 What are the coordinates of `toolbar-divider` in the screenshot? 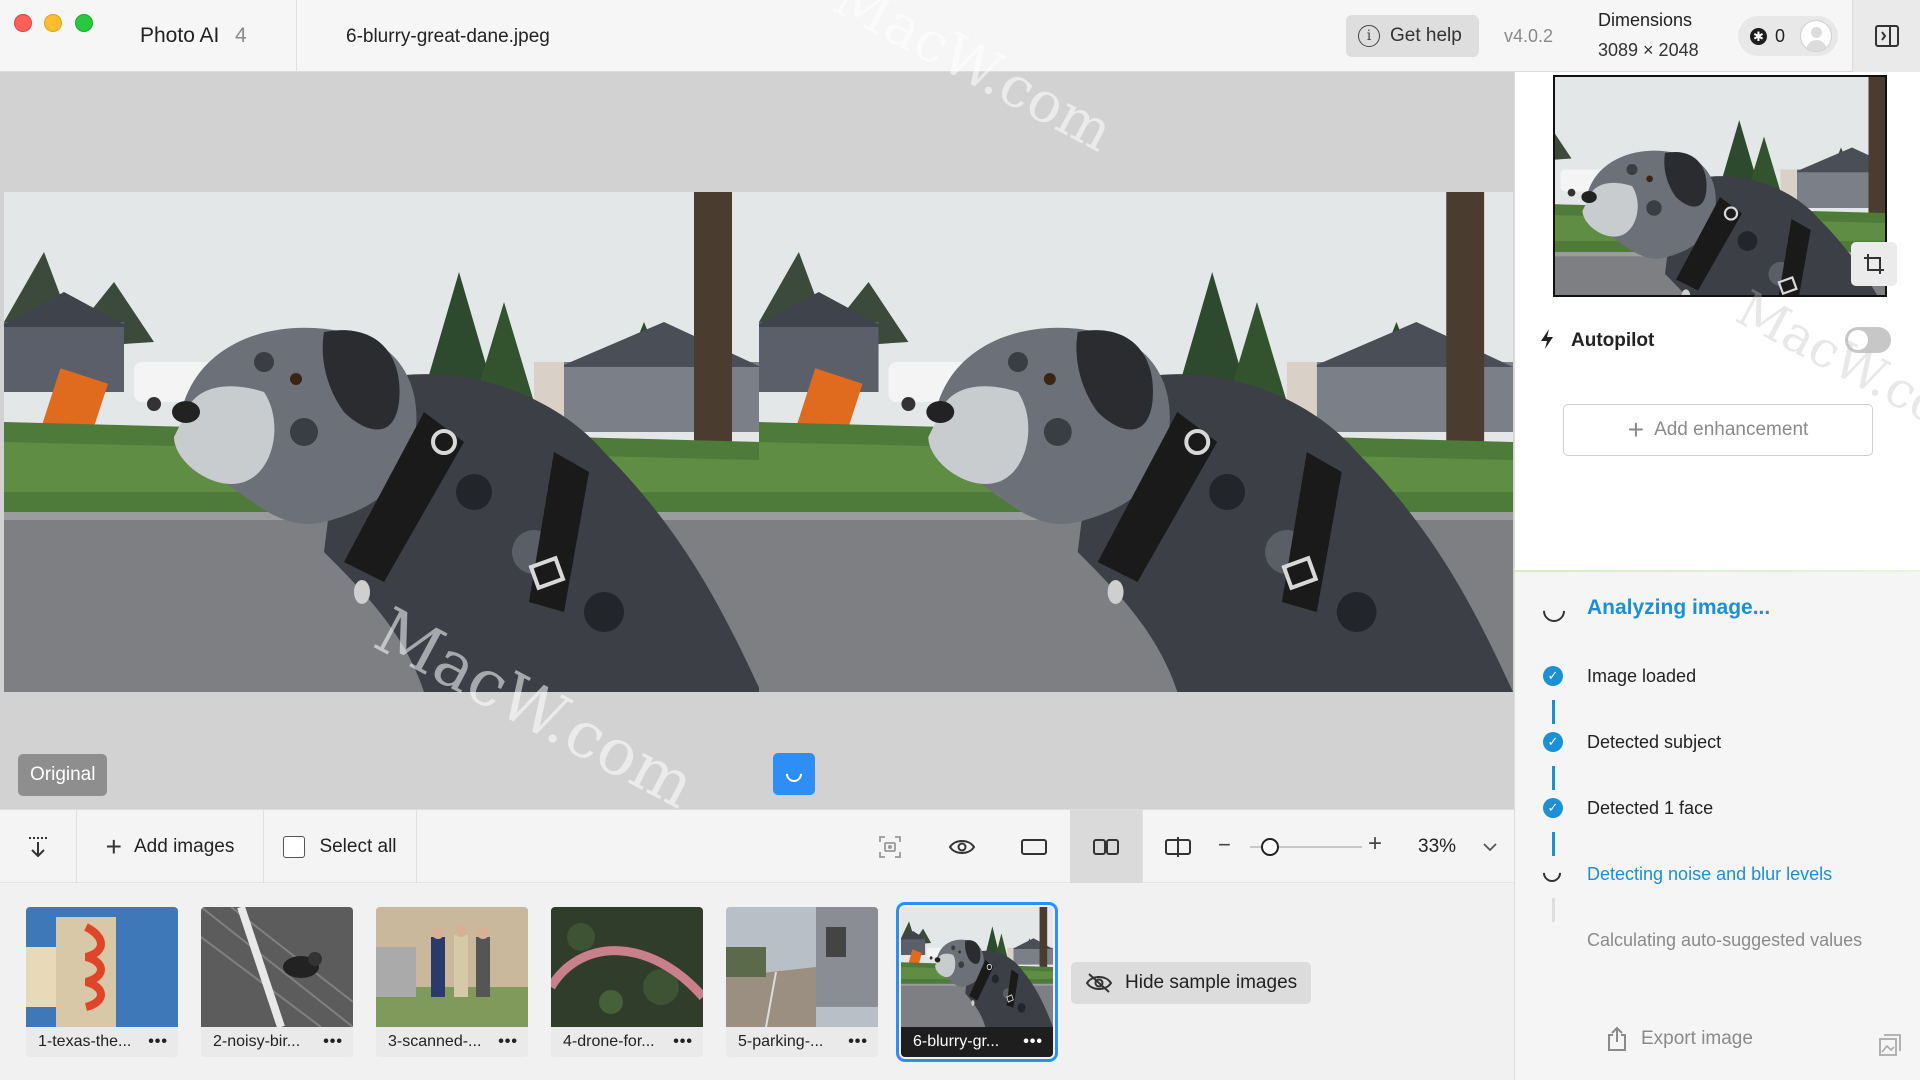 It's located at (416, 847).